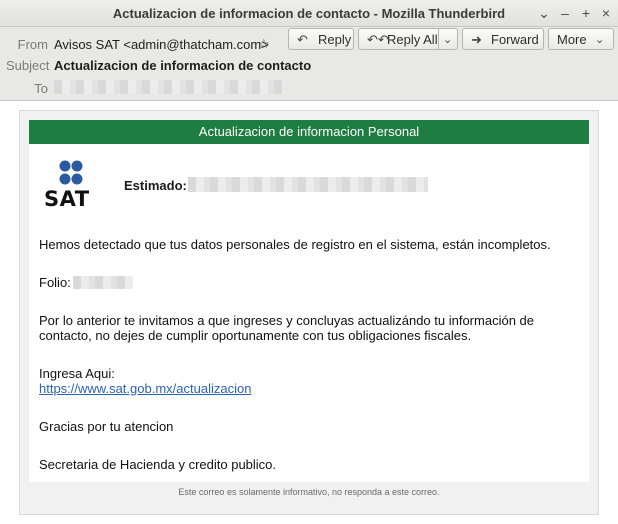 Image resolution: width=618 pixels, height=524 pixels. I want to click on recipient-name-redacted, so click(308, 184).